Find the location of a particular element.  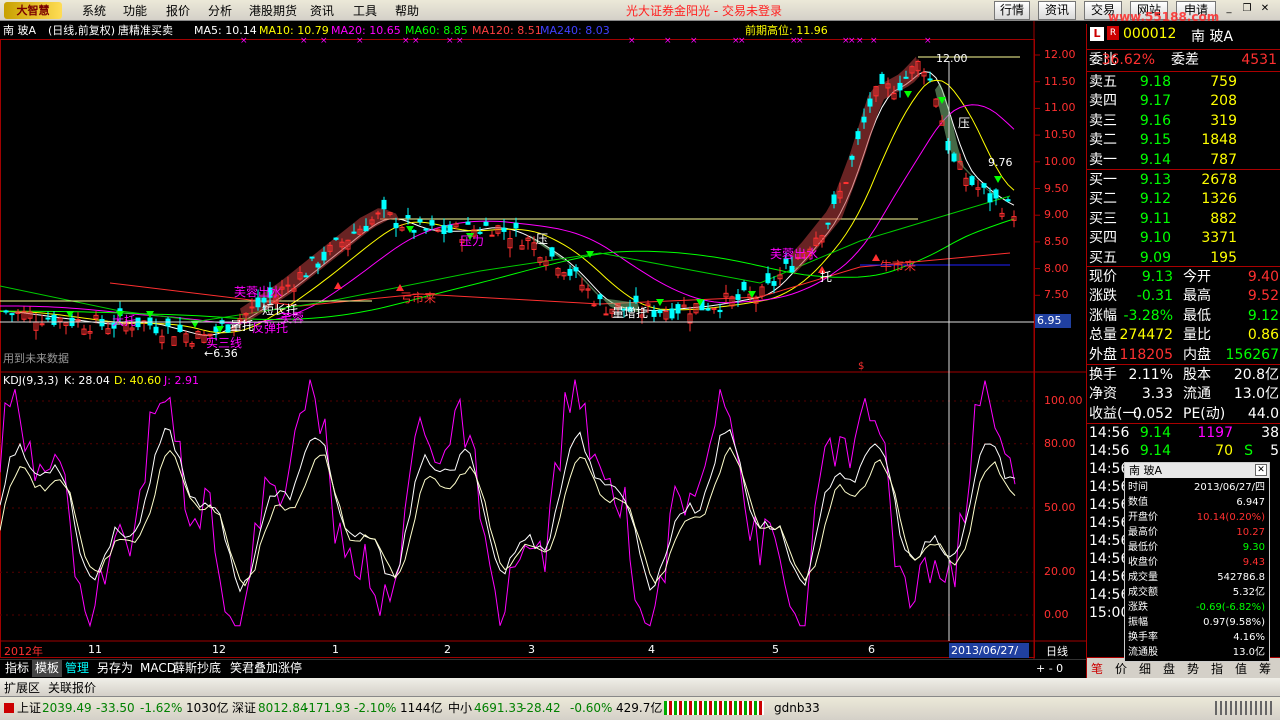

menu-analysis: 分析 is located at coordinates (220, 11).